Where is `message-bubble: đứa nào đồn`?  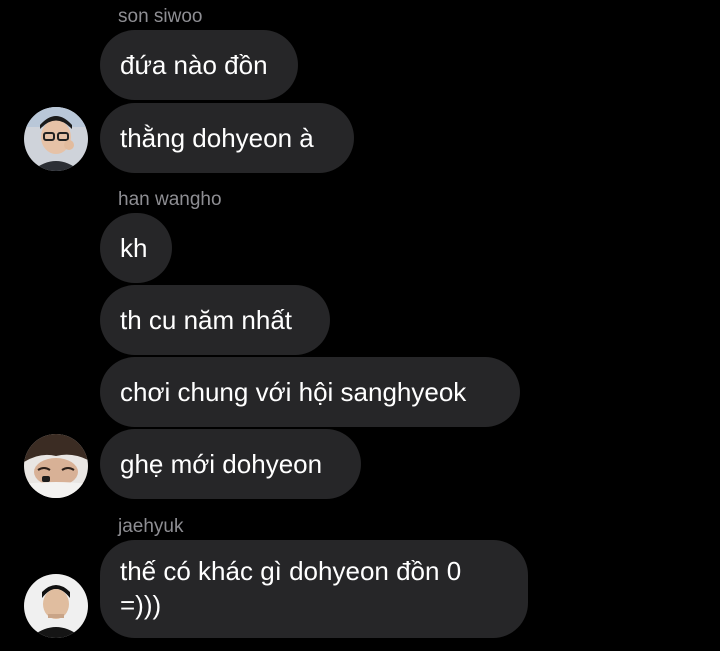 message-bubble: đứa nào đồn is located at coordinates (199, 65).